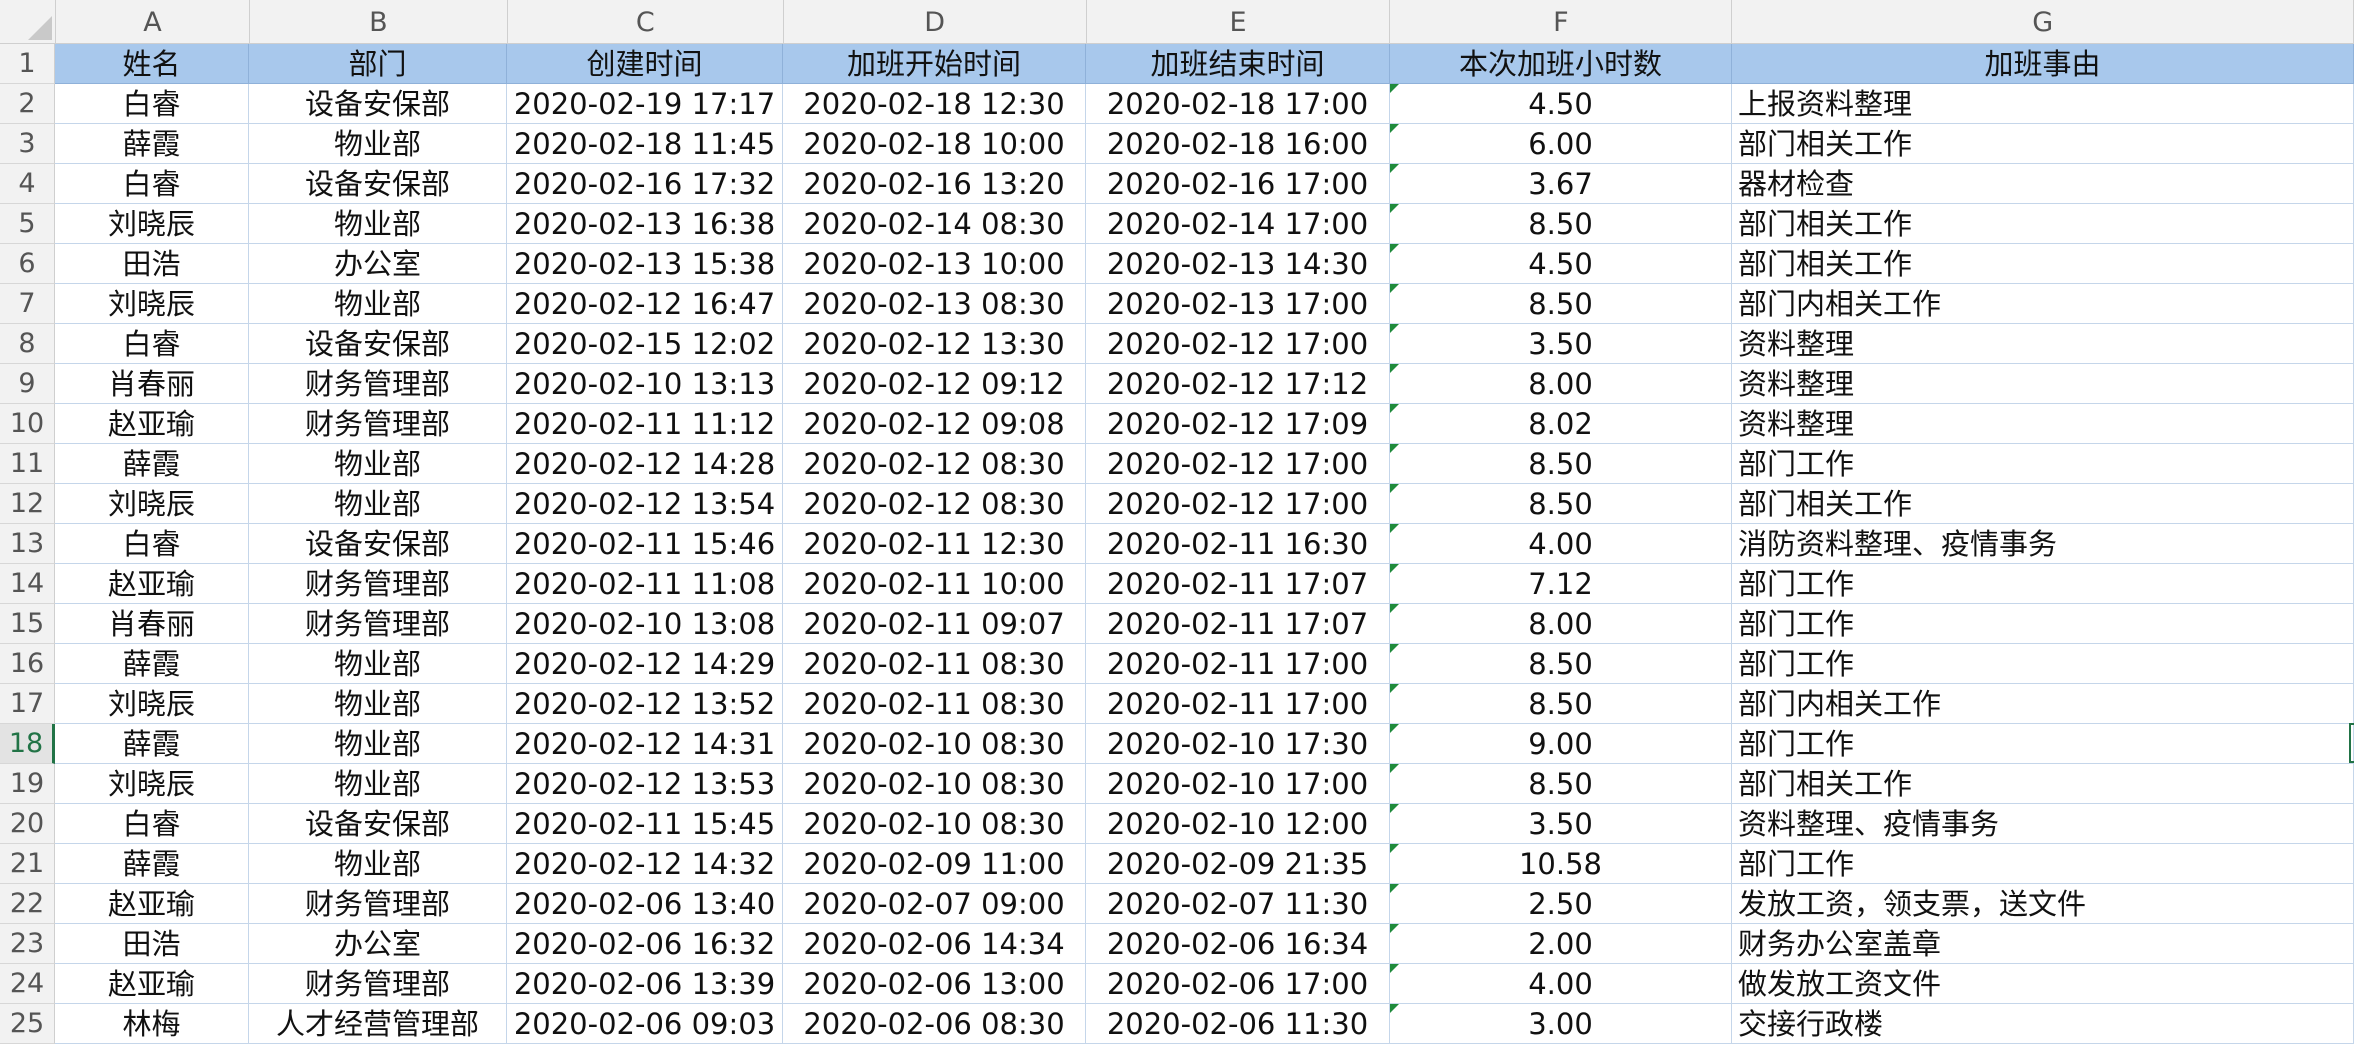 The width and height of the screenshot is (2354, 1044). I want to click on cell-created: 2020-02-12 13:54, so click(645, 504).